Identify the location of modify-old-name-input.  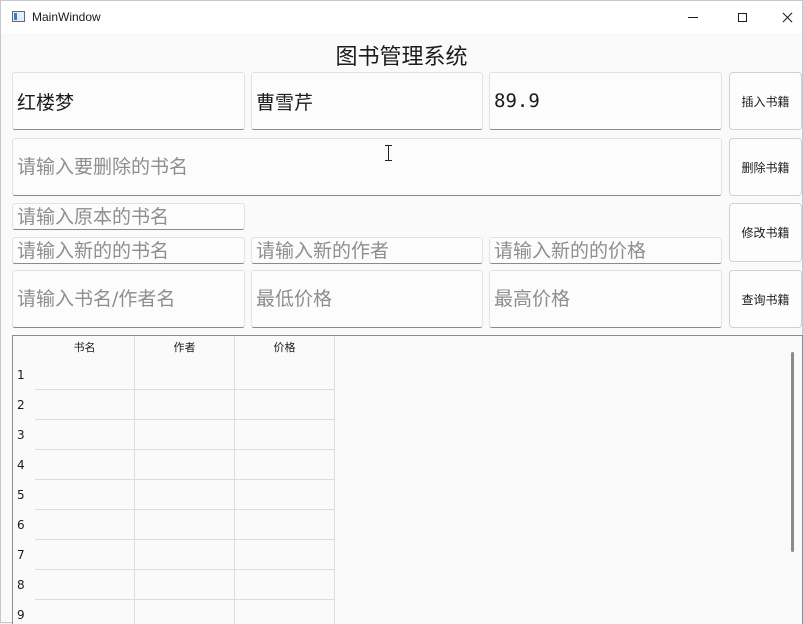
(128, 216).